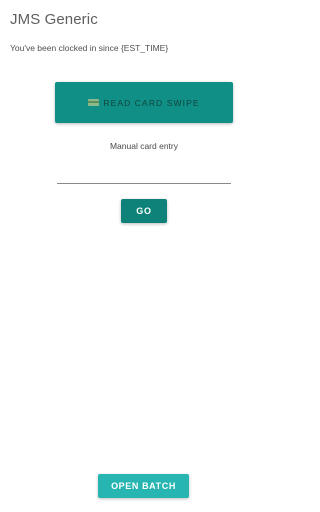  Describe the element at coordinates (89, 48) in the screenshot. I see `clock-status-text: You've been clocked in since {EST_TIME}` at that location.